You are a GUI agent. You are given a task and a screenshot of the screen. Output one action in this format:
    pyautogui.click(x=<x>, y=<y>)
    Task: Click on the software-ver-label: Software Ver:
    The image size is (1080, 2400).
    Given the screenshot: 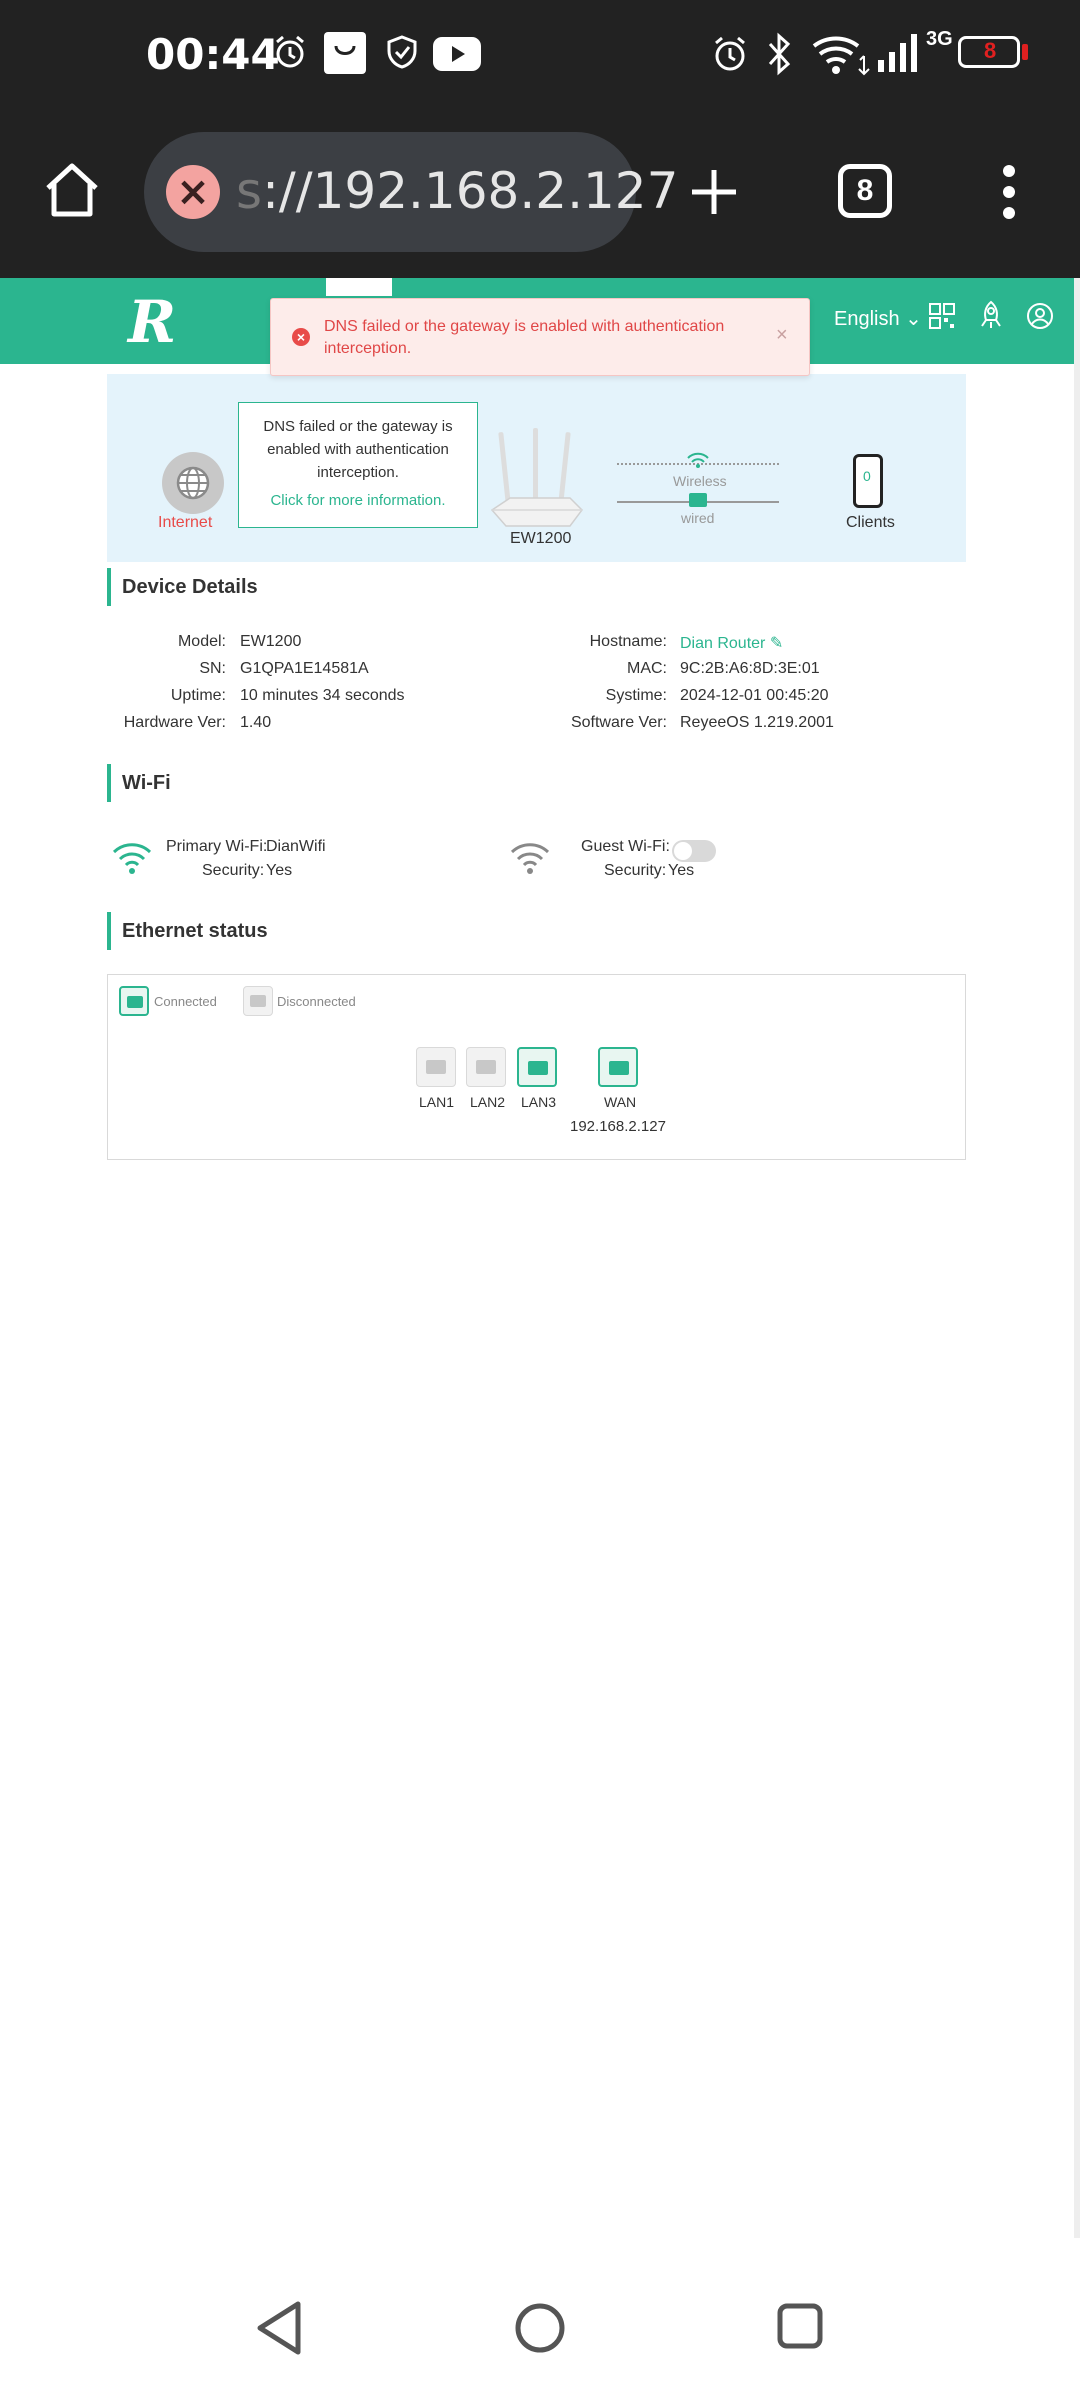 What is the action you would take?
    pyautogui.click(x=618, y=722)
    